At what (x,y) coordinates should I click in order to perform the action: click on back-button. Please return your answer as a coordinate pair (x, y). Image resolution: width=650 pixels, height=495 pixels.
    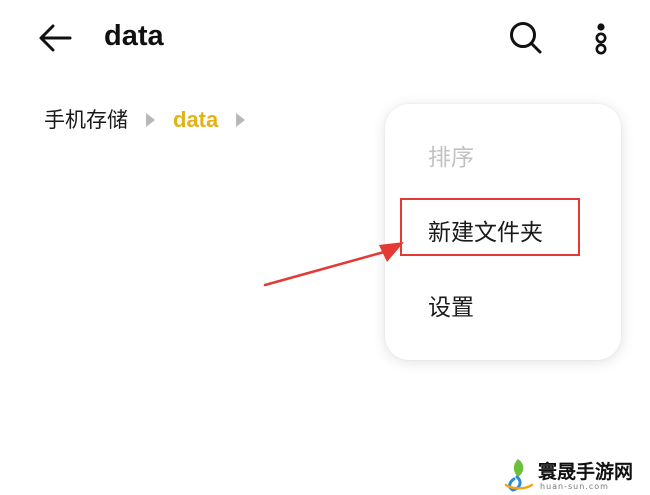
    Looking at the image, I should click on (56, 38).